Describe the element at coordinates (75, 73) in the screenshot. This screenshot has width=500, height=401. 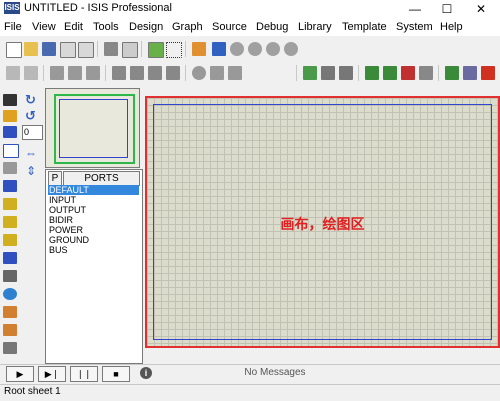
I see `copy-icon` at that location.